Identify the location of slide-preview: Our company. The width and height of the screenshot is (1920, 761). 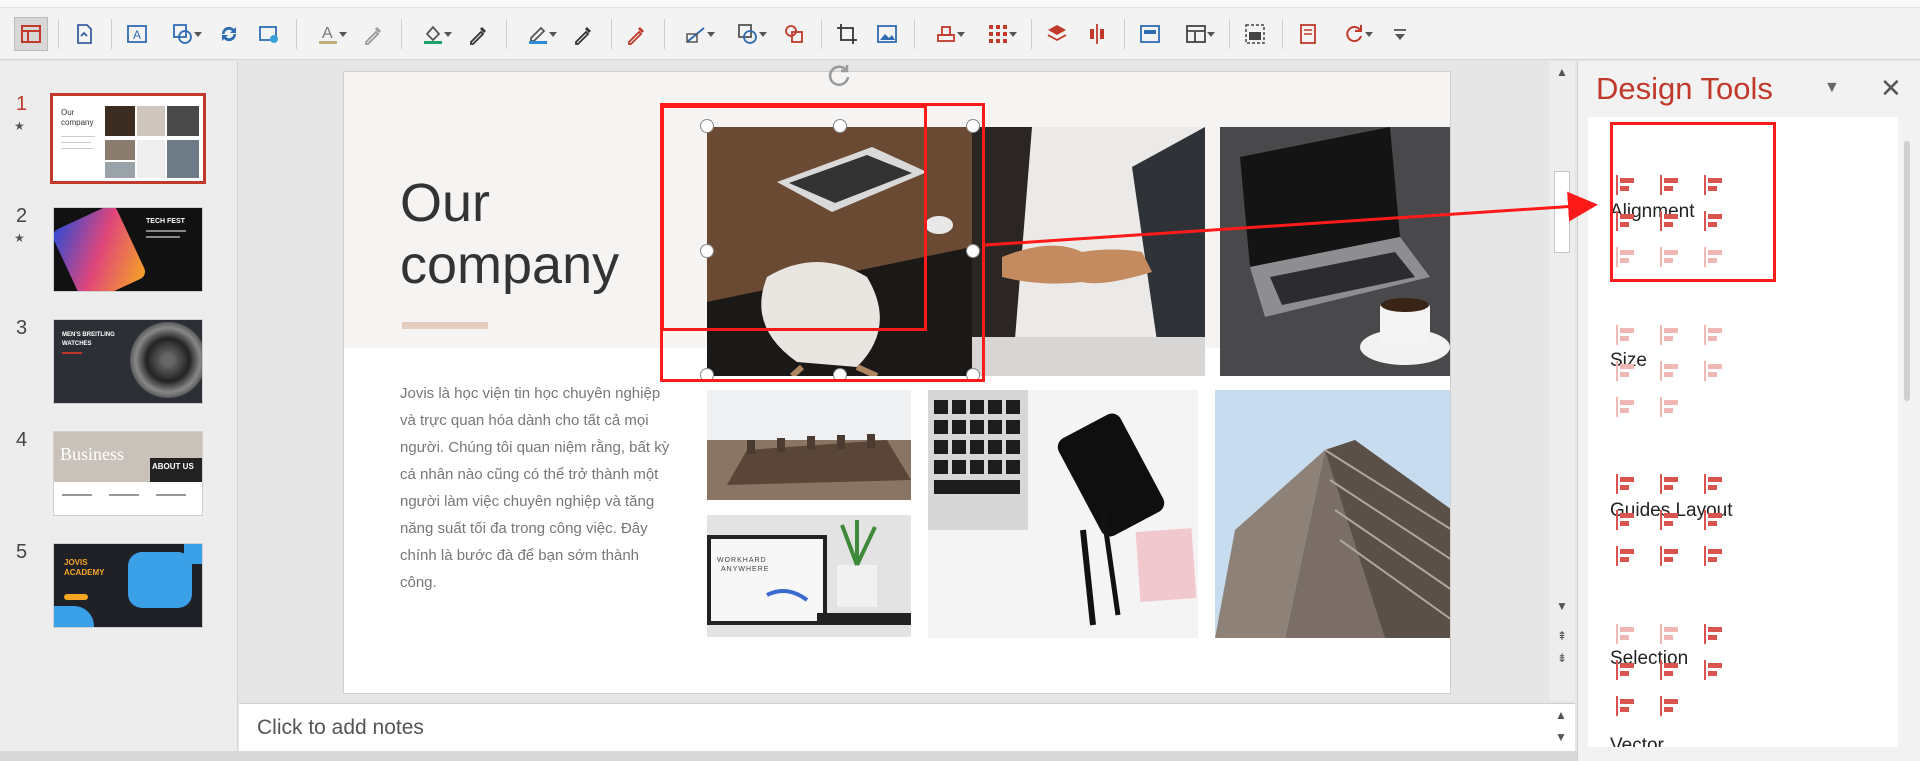
(128, 138).